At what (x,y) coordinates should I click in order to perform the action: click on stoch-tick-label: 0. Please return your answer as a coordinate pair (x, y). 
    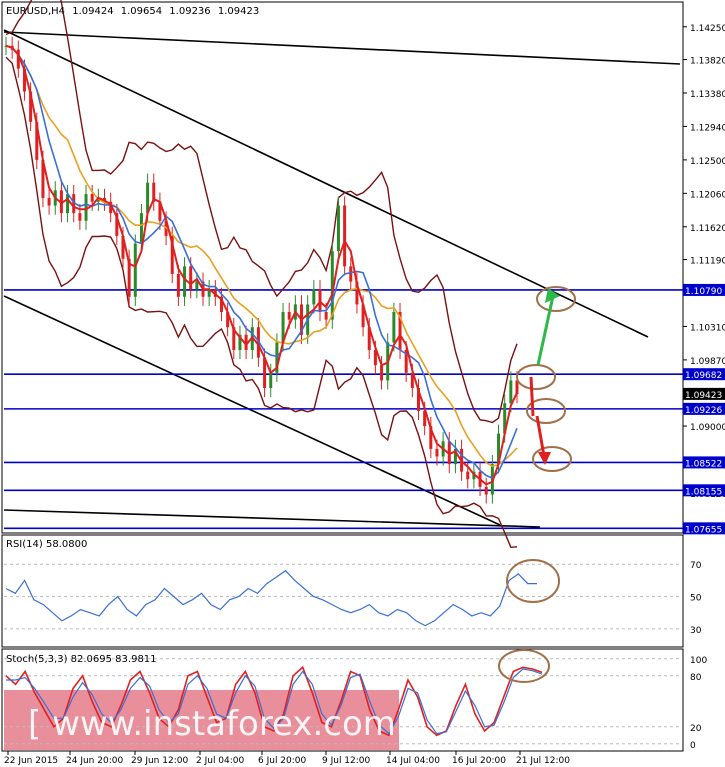
    Looking at the image, I should click on (693, 746).